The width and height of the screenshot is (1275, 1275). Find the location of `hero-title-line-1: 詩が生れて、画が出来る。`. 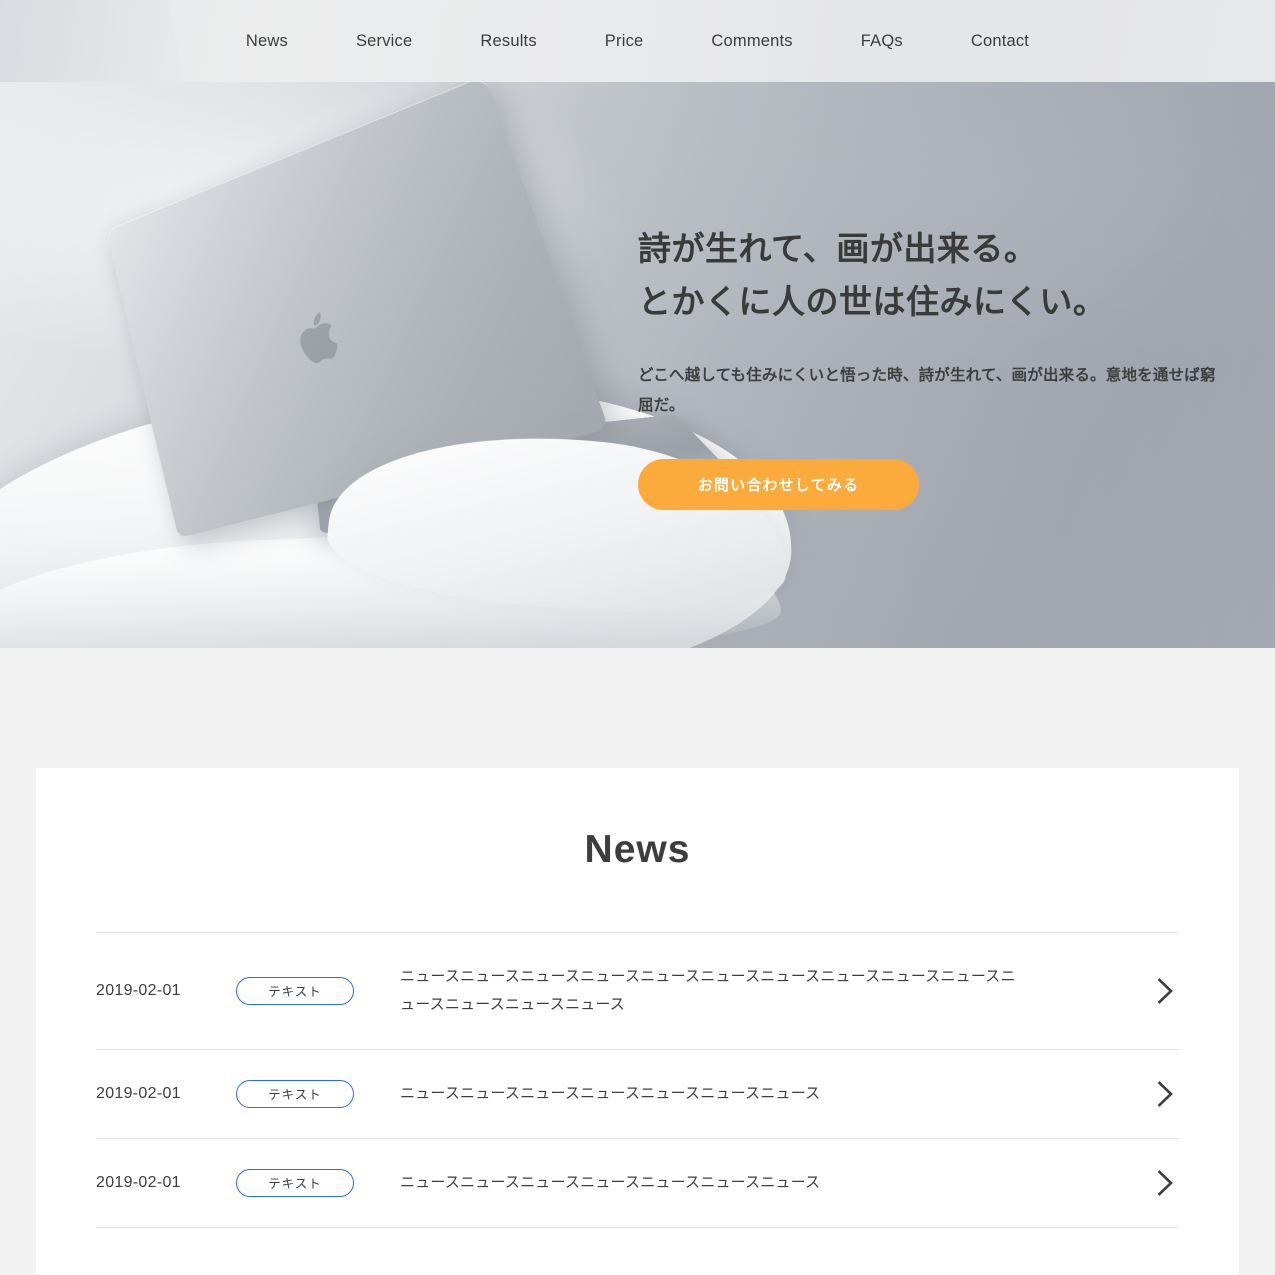

hero-title-line-1: 詩が生れて、画が出来る。 is located at coordinates (838, 248).